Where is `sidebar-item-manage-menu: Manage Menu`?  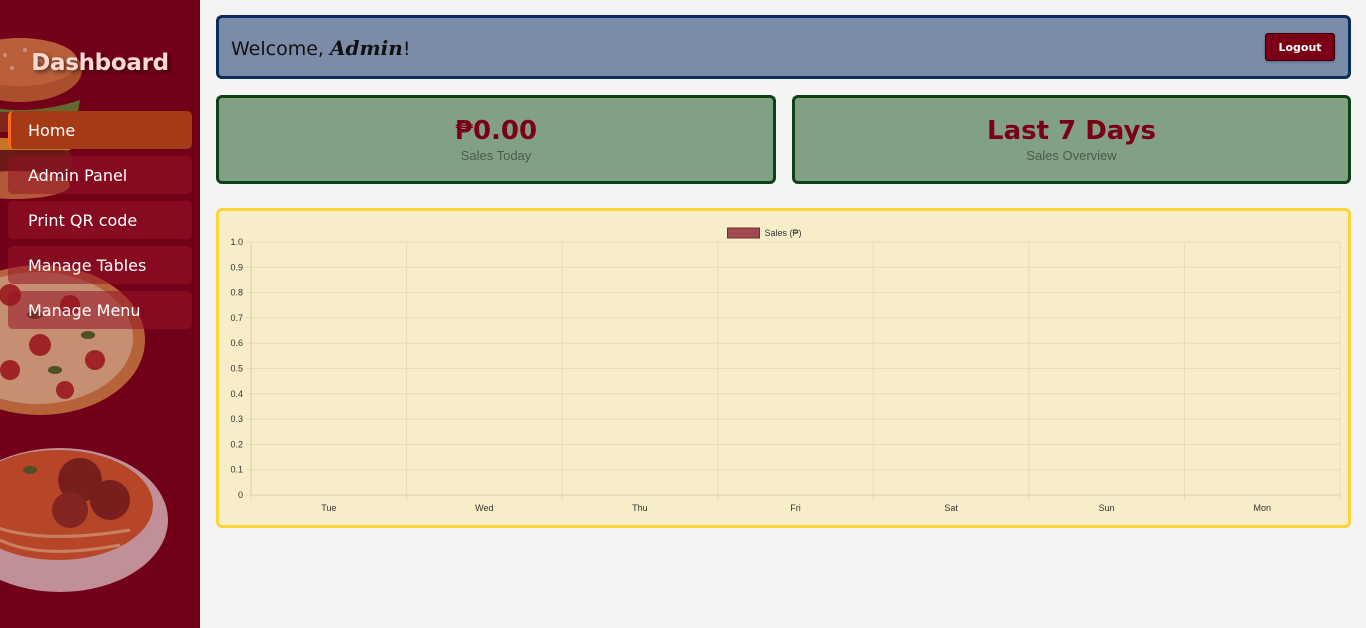 sidebar-item-manage-menu: Manage Menu is located at coordinates (100, 310).